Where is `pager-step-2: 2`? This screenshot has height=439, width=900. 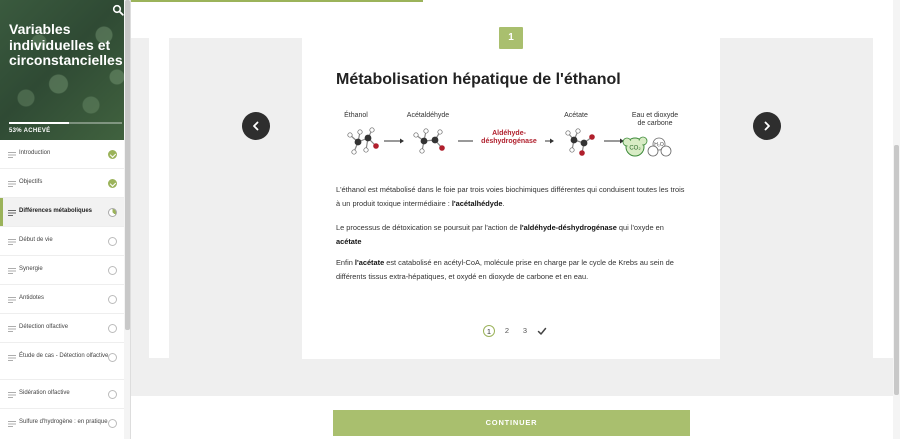 pager-step-2: 2 is located at coordinates (507, 331).